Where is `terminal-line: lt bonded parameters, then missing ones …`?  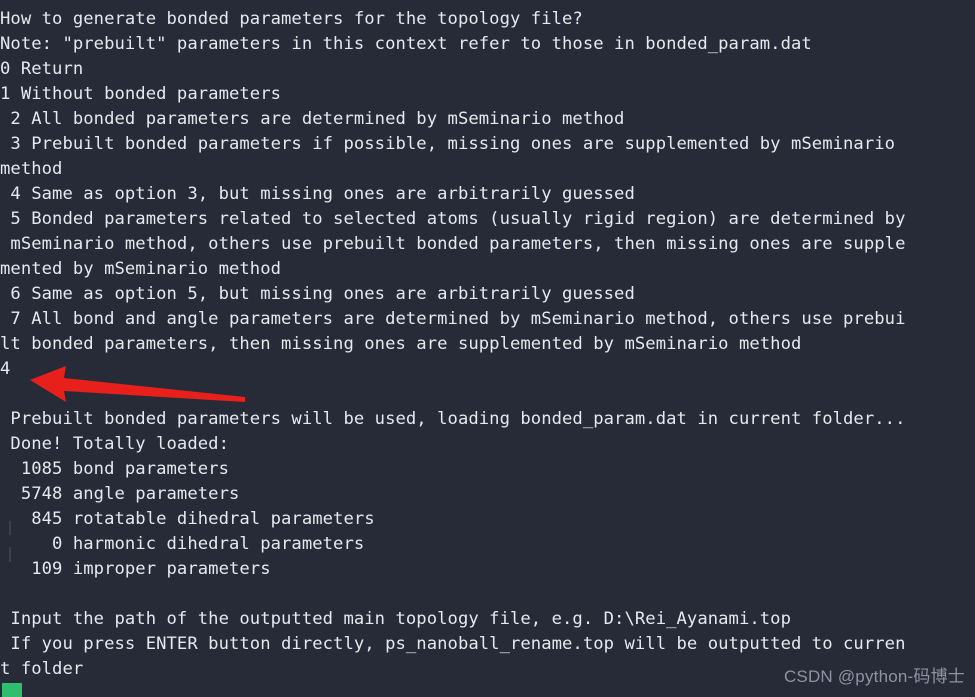
terminal-line: lt bonded parameters, then missing ones … is located at coordinates (401, 344).